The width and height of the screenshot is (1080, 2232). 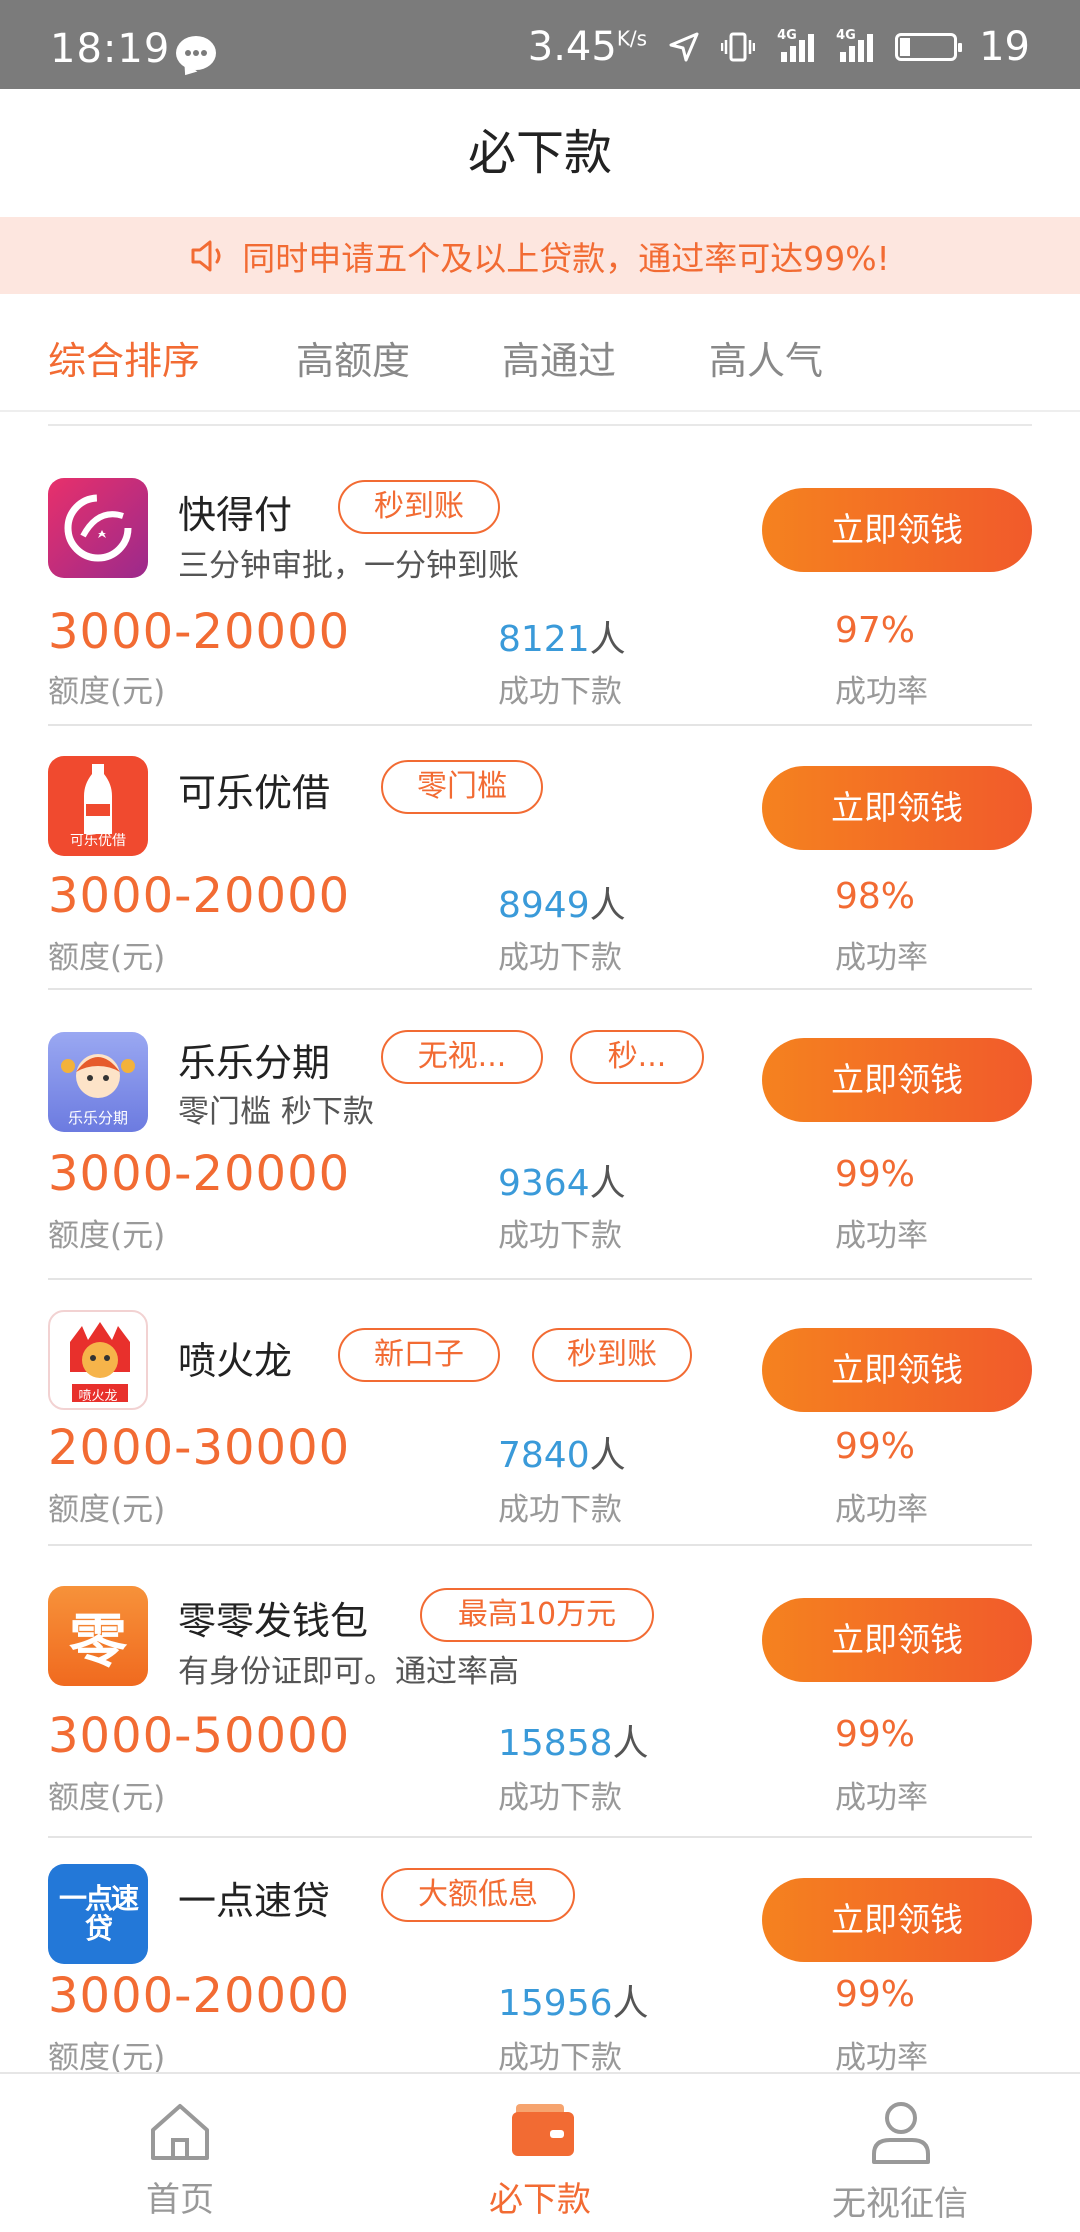 I want to click on notice-bar: 同时申请五个及以上贷款，通过率可达99%!, so click(x=540, y=255).